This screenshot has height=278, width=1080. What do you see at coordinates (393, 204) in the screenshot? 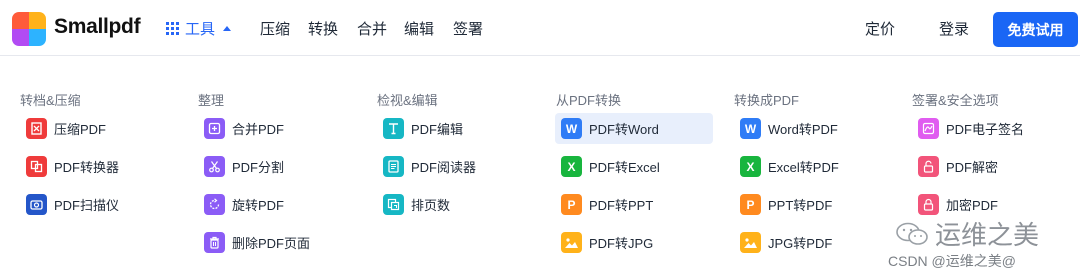
I see `page-number-icon` at bounding box center [393, 204].